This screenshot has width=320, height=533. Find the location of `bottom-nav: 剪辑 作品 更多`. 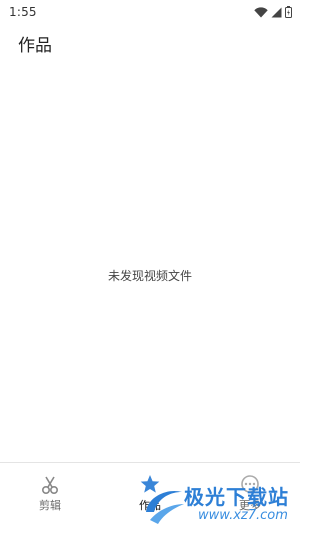

bottom-nav: 剪辑 作品 更多 is located at coordinates (150, 497).